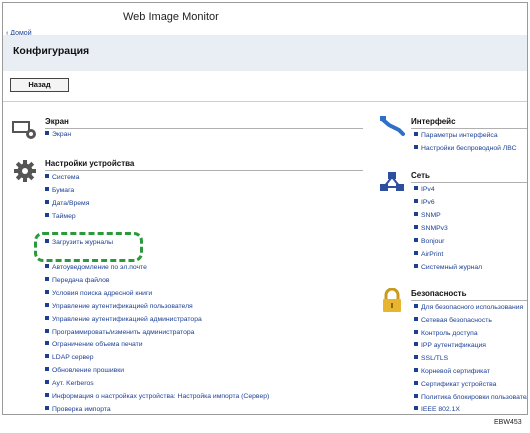 The height and width of the screenshot is (433, 530). Describe the element at coordinates (57, 121) in the screenshot. I see `section-title-screen: Экран` at that location.